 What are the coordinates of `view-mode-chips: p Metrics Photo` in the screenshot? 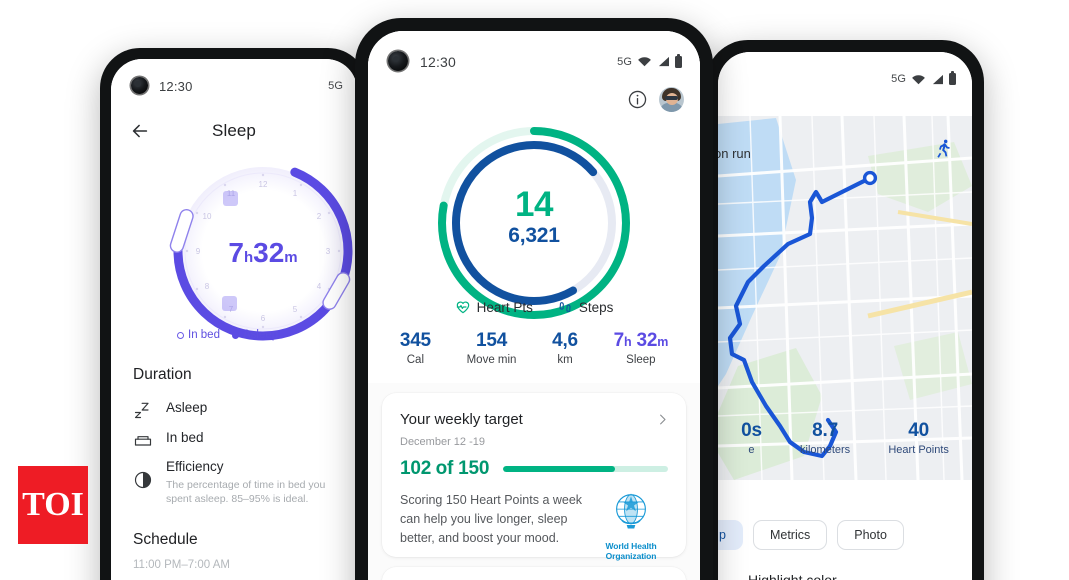 It's located at (811, 535).